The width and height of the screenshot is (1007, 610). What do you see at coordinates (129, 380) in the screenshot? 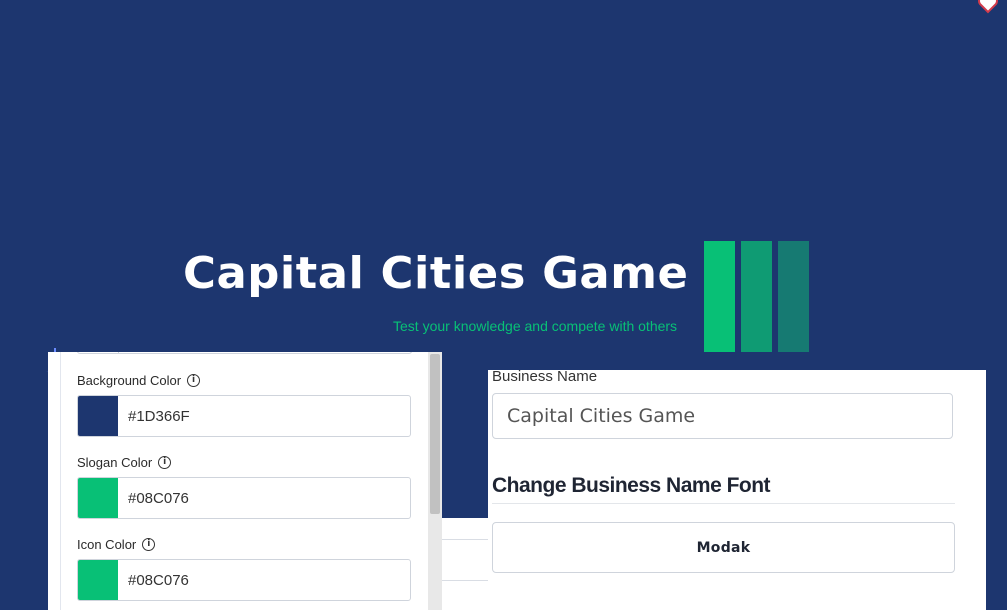
I see `background-color-label-text: Background Color` at bounding box center [129, 380].